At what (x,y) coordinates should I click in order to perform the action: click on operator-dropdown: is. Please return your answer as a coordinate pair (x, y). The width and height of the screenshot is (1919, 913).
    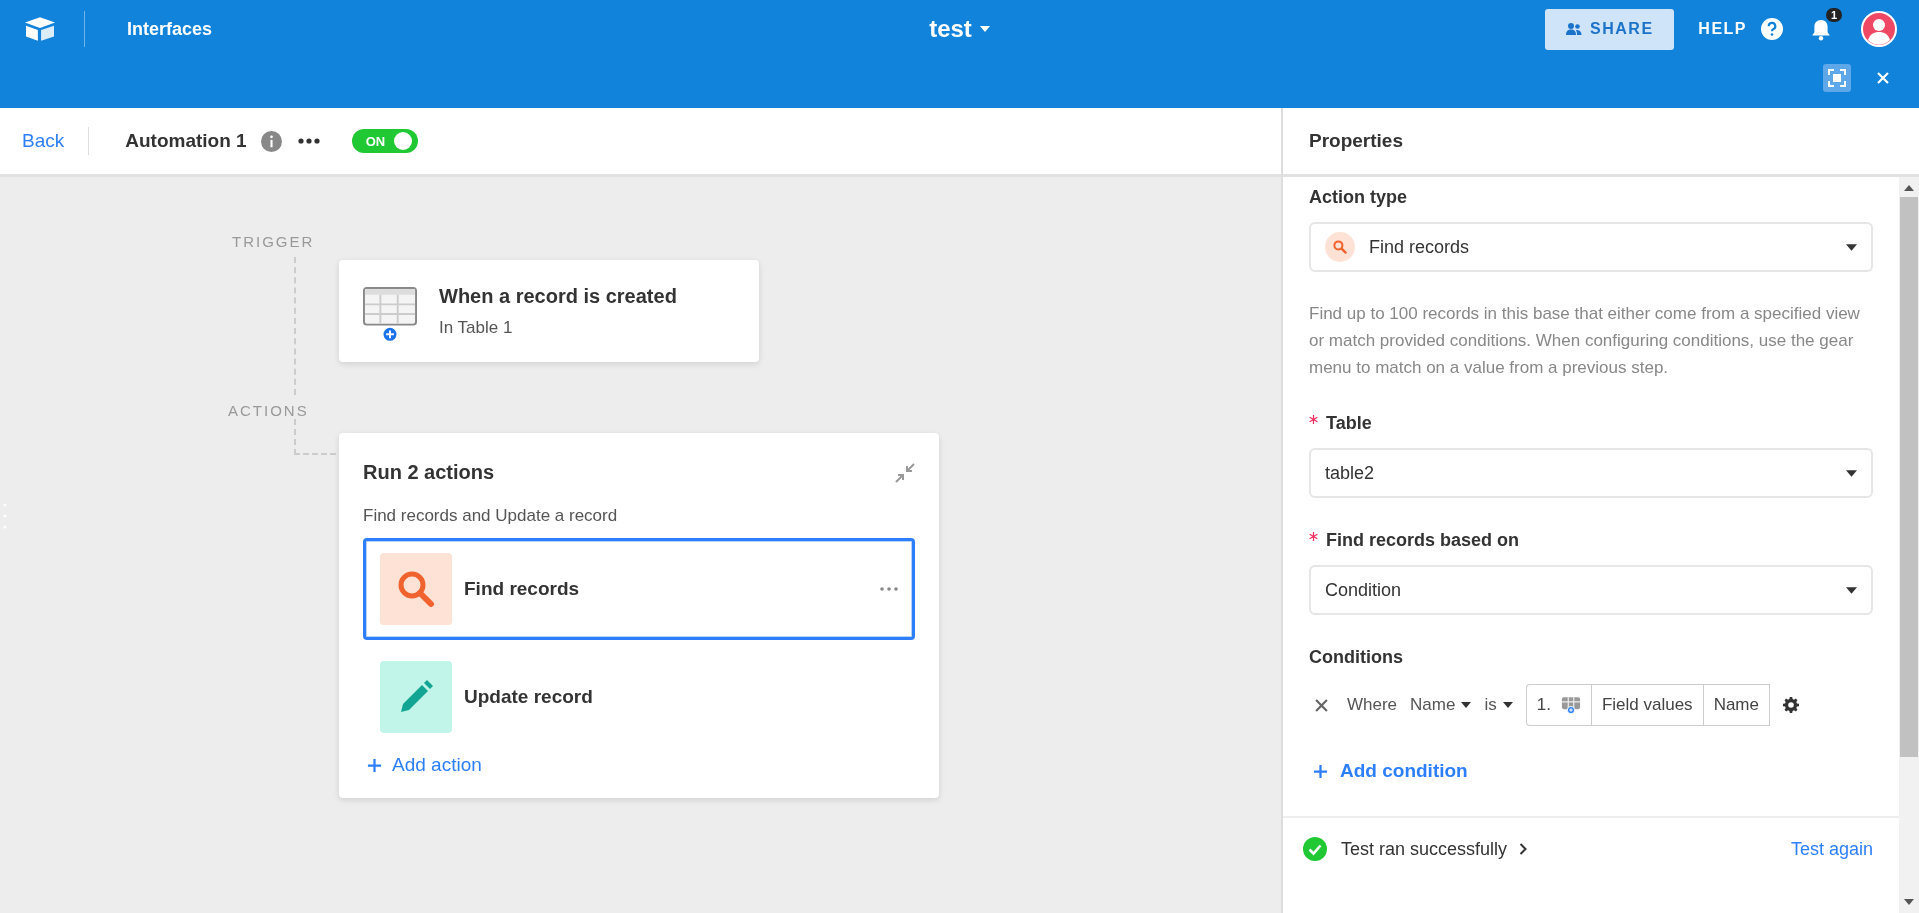
    Looking at the image, I should click on (1498, 705).